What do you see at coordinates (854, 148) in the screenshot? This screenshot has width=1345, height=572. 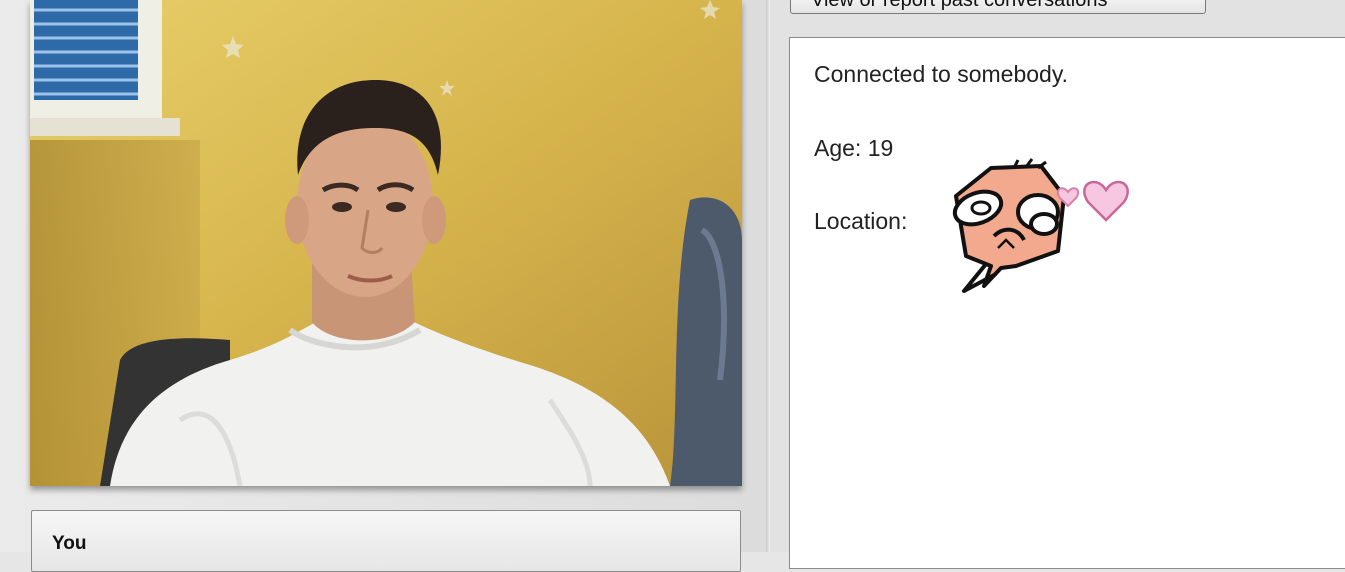 I see `stranger-age: Age: 19` at bounding box center [854, 148].